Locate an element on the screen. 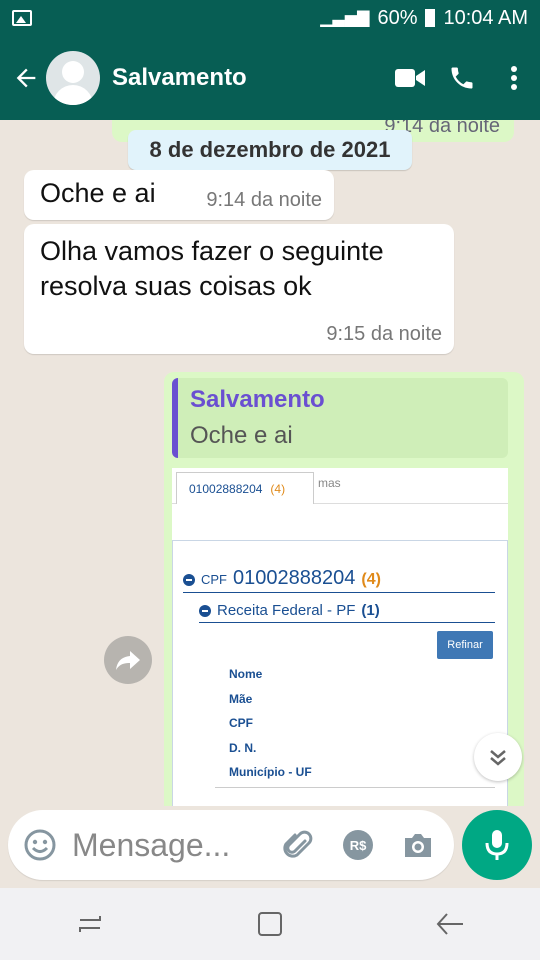  quoted-text: Oche e ai is located at coordinates (241, 435).